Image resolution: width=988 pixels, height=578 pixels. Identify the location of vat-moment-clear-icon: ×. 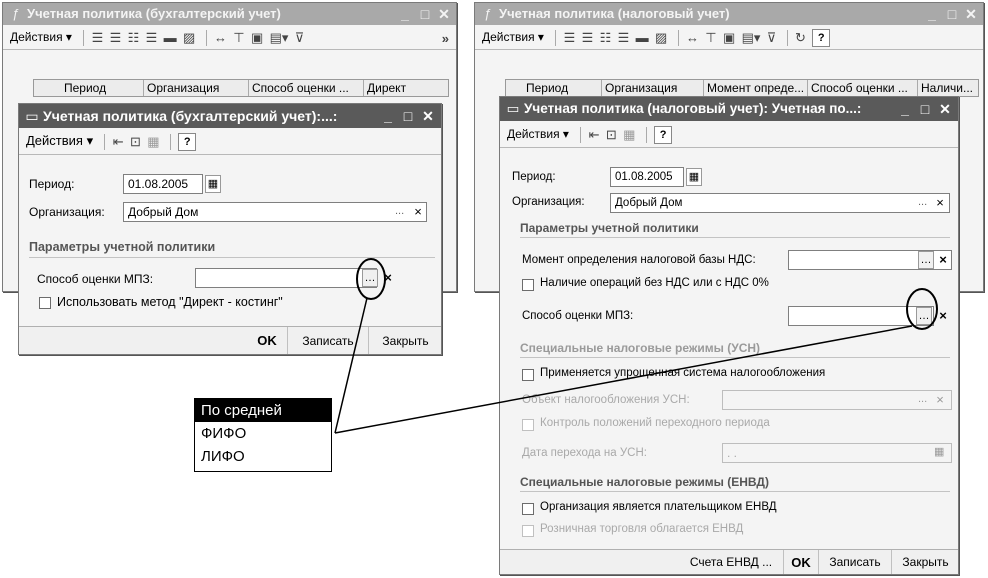
(943, 260).